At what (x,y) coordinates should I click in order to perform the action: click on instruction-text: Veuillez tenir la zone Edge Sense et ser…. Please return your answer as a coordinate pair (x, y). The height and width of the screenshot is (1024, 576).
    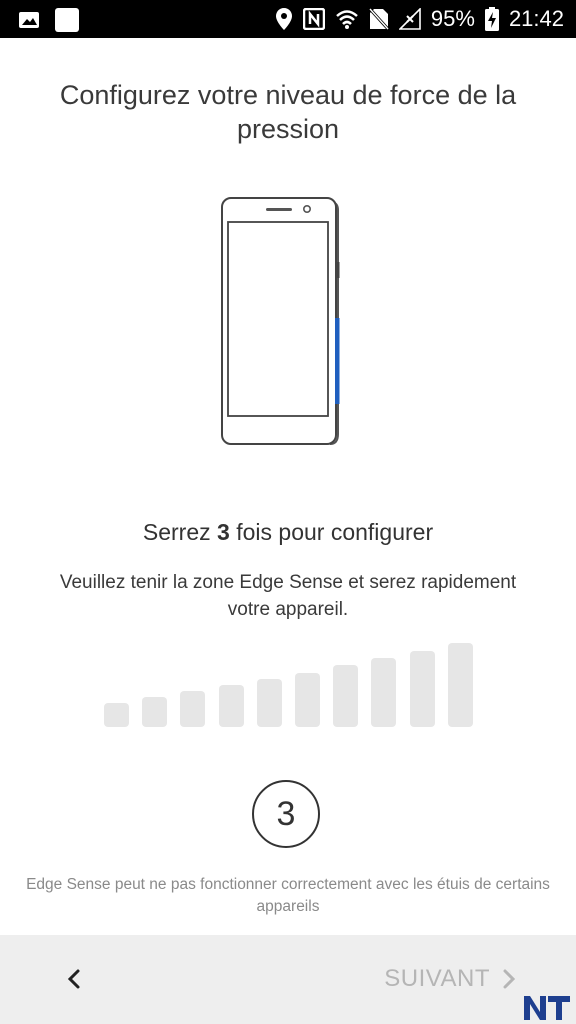
    Looking at the image, I should click on (288, 596).